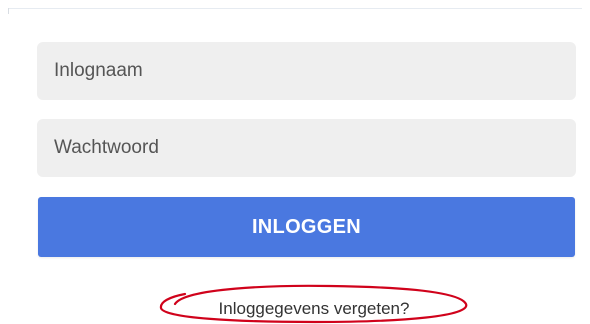 The image size is (590, 324). What do you see at coordinates (295, 8) in the screenshot?
I see `top-divider` at bounding box center [295, 8].